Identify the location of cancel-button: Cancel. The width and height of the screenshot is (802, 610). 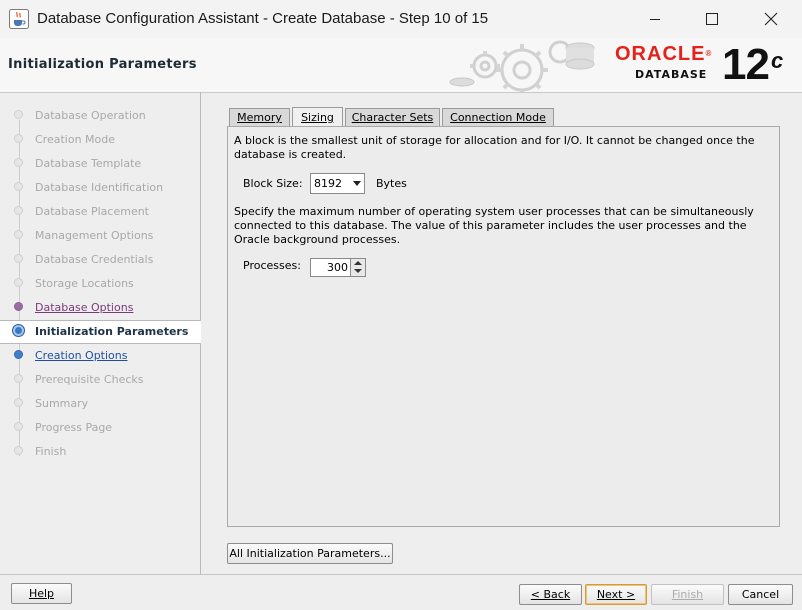
(760, 594).